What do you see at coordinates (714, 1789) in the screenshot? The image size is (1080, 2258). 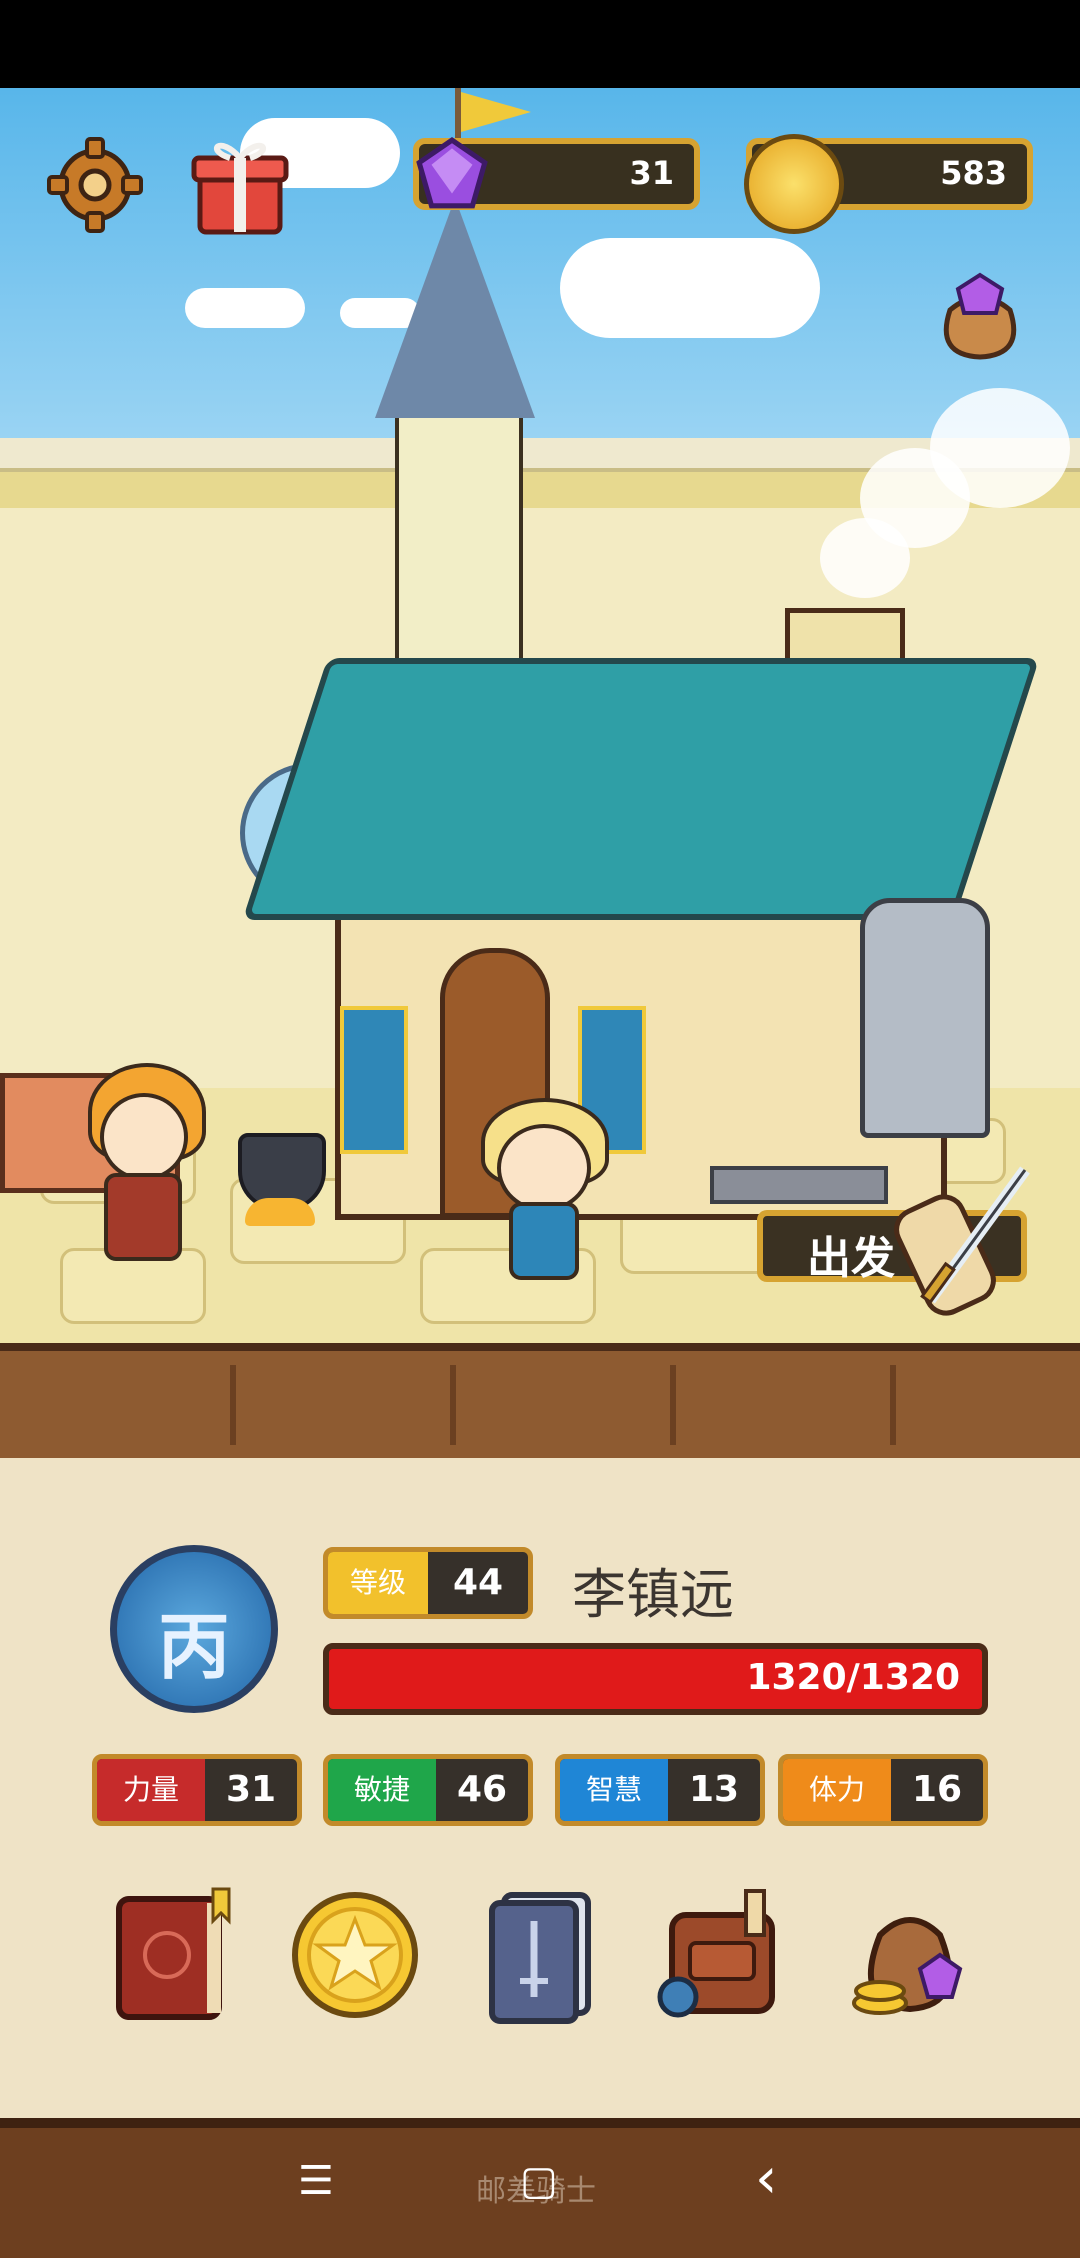 I see `stat-value: 13` at bounding box center [714, 1789].